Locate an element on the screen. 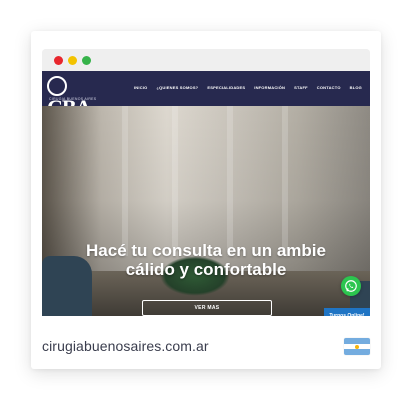 This screenshot has height=401, width=412. turnos-online-button: Turnos Online! is located at coordinates (347, 312).